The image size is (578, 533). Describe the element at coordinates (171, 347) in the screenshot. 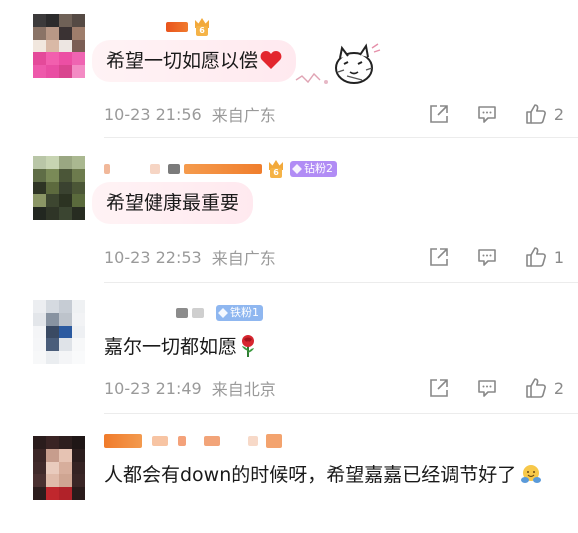

I see `comment-body: 嘉尔一切都如愿` at that location.